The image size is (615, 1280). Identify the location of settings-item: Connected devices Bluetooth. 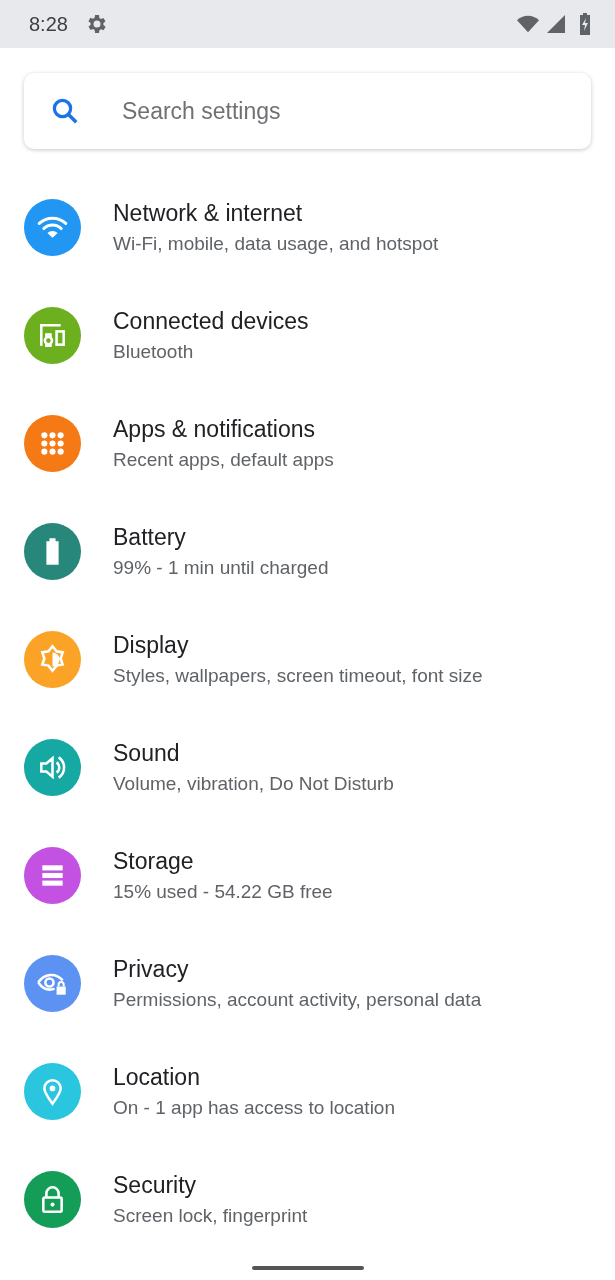
(307, 335).